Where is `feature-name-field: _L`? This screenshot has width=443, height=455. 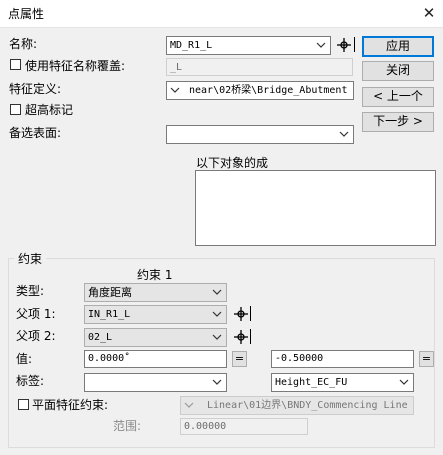
feature-name-field: _L is located at coordinates (259, 67).